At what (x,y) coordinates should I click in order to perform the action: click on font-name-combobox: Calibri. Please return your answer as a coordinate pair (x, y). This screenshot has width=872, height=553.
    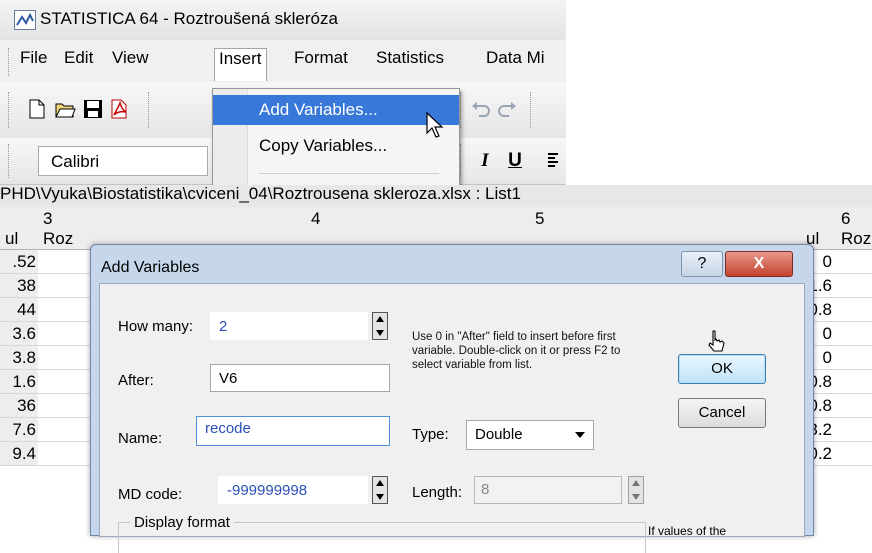
    Looking at the image, I should click on (123, 161).